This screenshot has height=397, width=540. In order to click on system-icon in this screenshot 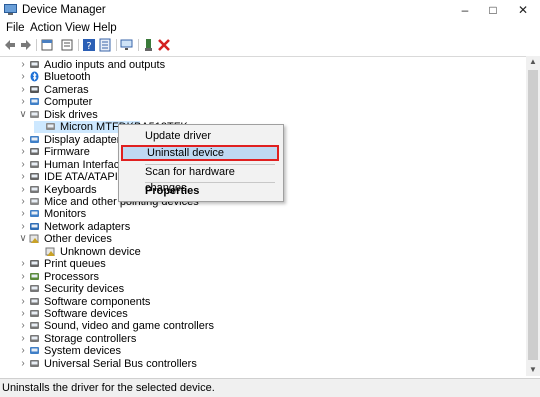, I will do `click(34, 351)`.